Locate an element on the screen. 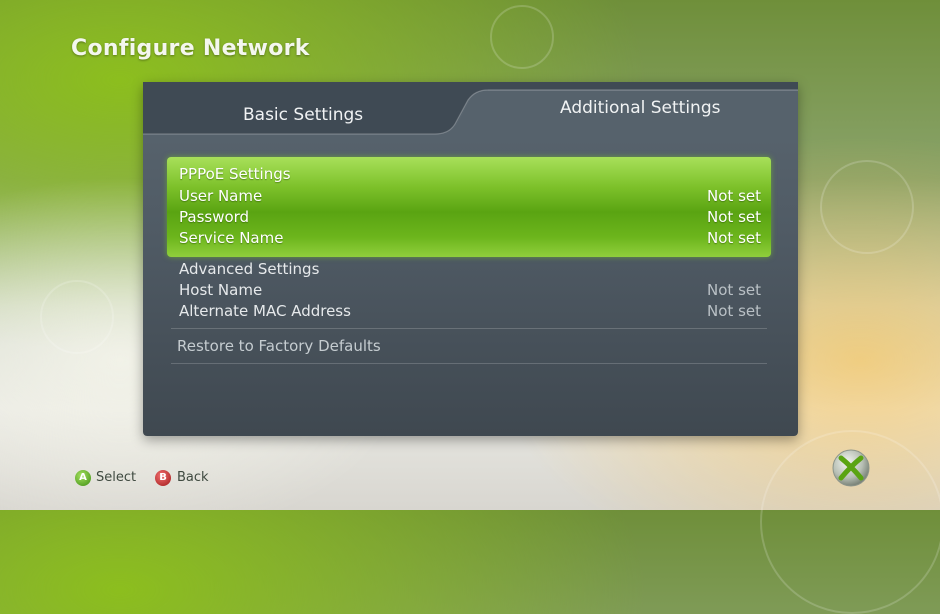  back-hint: Back is located at coordinates (193, 477).